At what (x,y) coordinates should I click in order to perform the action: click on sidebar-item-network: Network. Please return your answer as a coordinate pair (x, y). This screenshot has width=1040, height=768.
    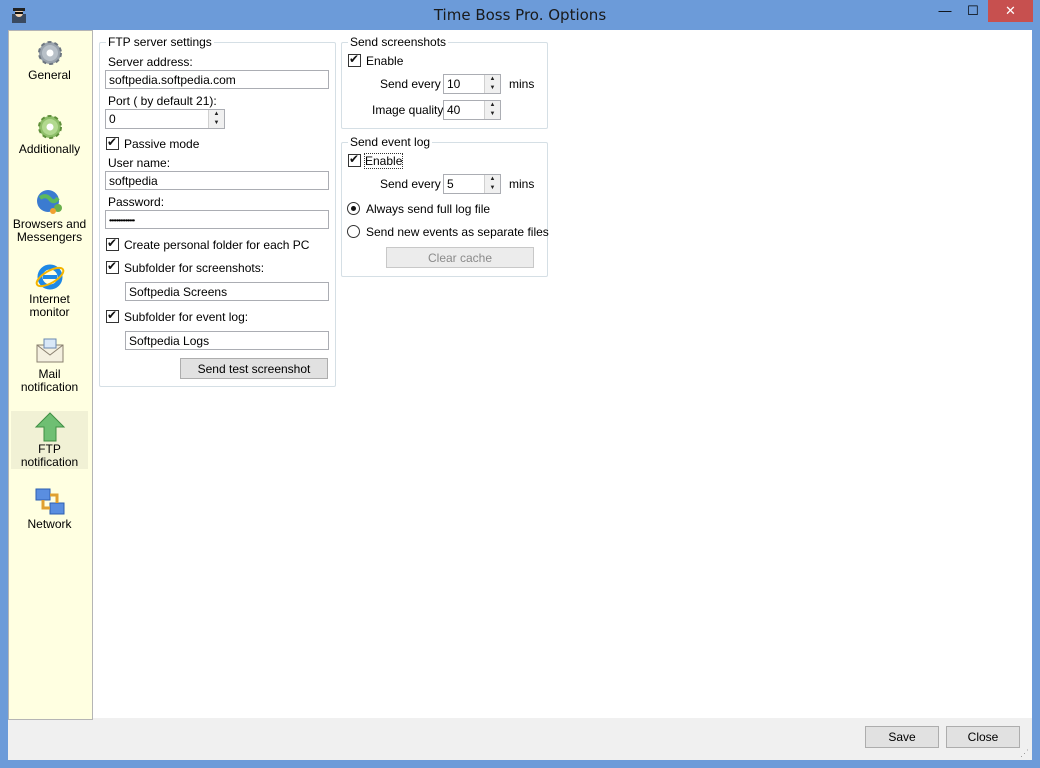
    Looking at the image, I should click on (49, 508).